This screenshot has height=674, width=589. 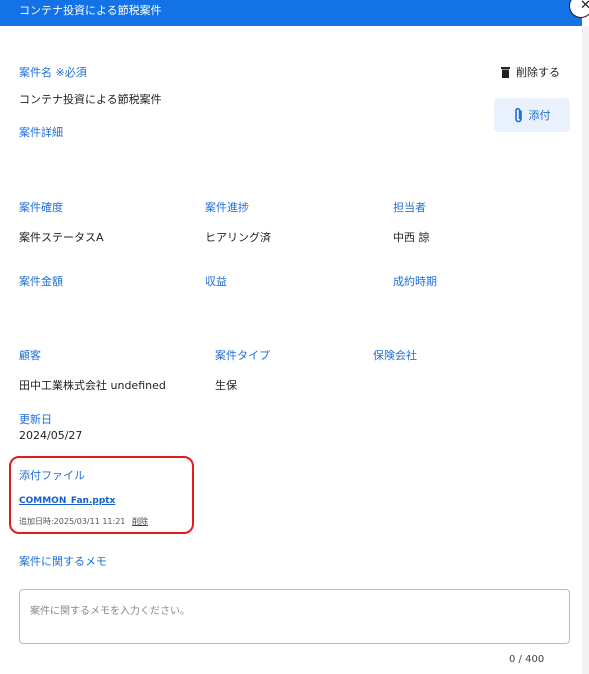 What do you see at coordinates (585, 350) in the screenshot?
I see `scrollbar` at bounding box center [585, 350].